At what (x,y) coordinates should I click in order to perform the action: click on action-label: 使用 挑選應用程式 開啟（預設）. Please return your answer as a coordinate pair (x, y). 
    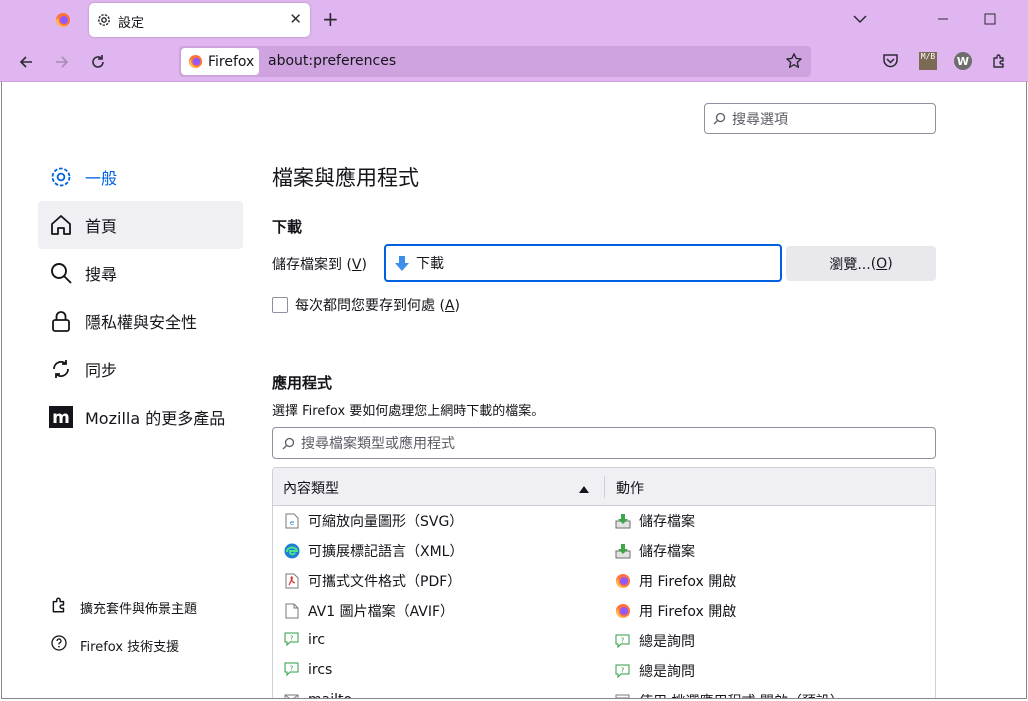
    Looking at the image, I should click on (741, 694).